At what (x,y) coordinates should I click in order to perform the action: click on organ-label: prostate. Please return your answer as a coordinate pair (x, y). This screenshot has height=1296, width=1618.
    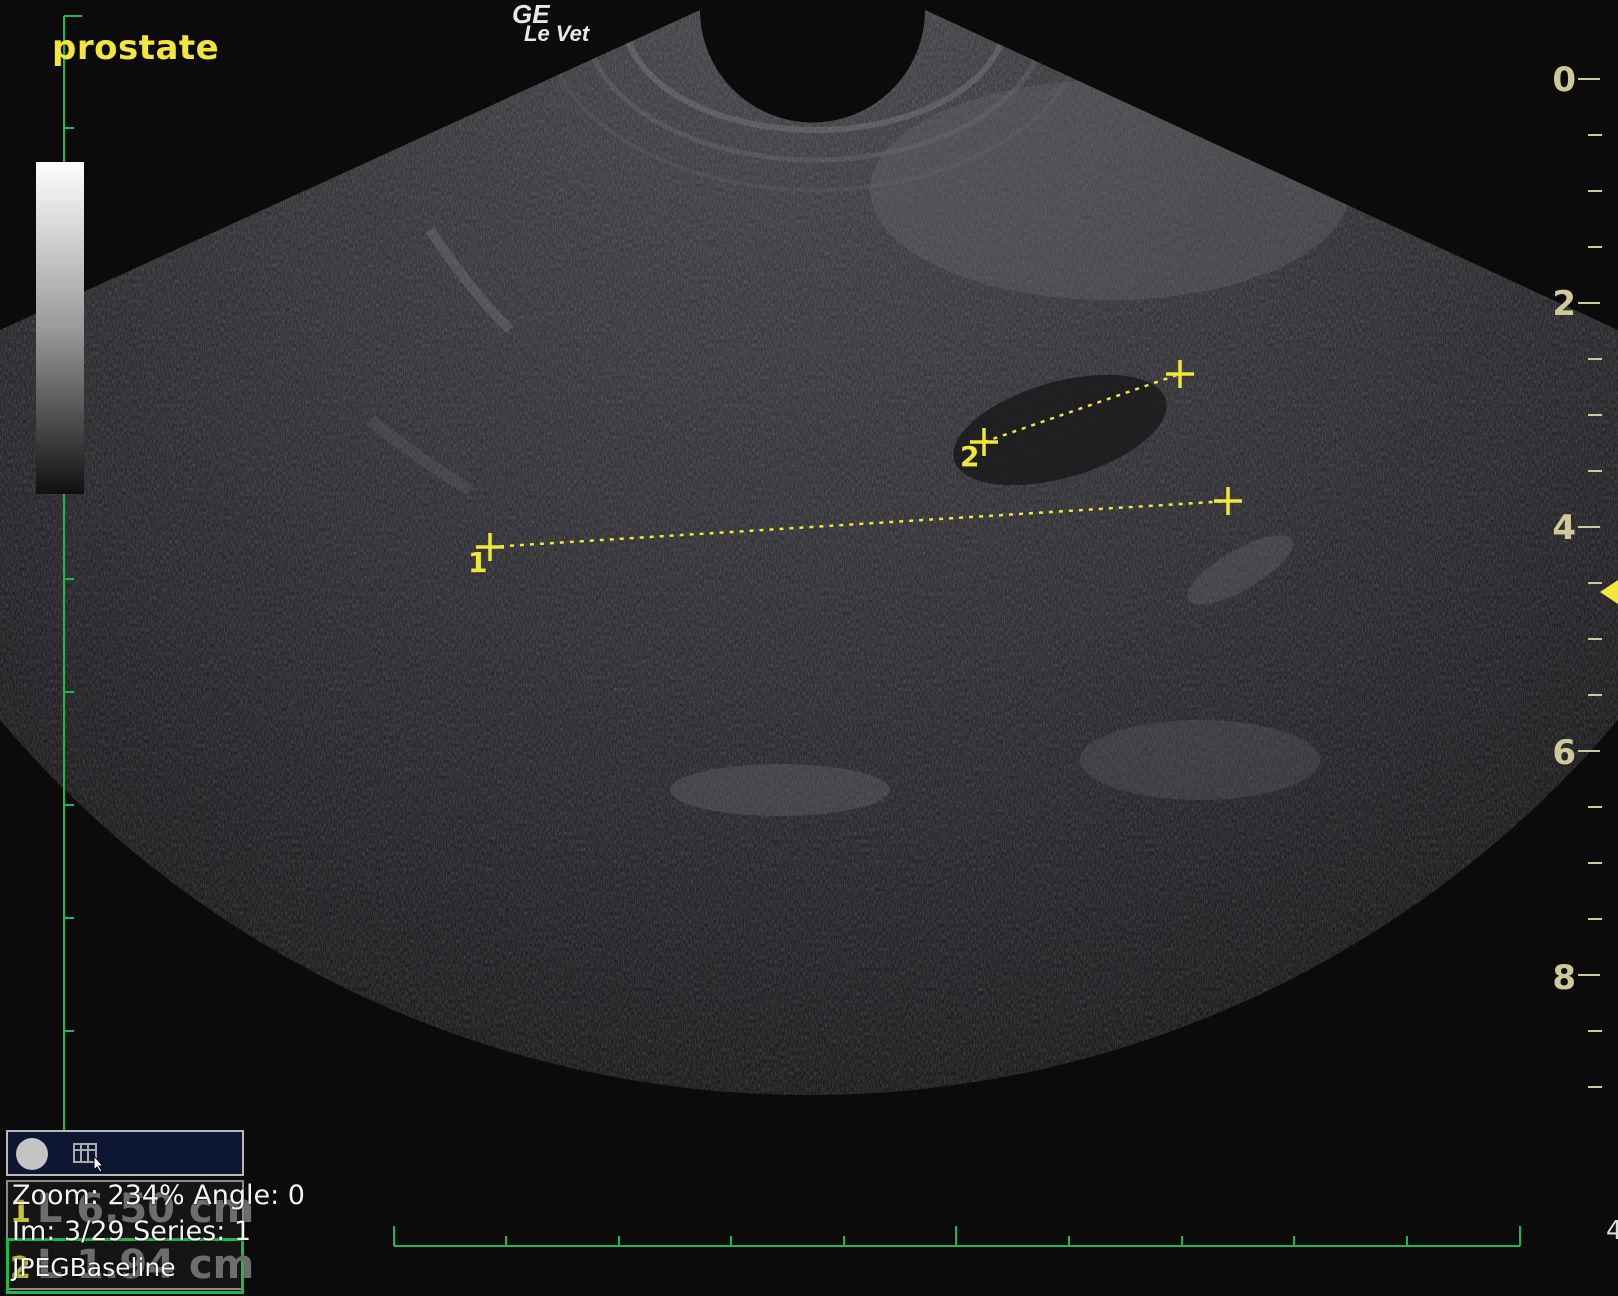
    Looking at the image, I should click on (136, 48).